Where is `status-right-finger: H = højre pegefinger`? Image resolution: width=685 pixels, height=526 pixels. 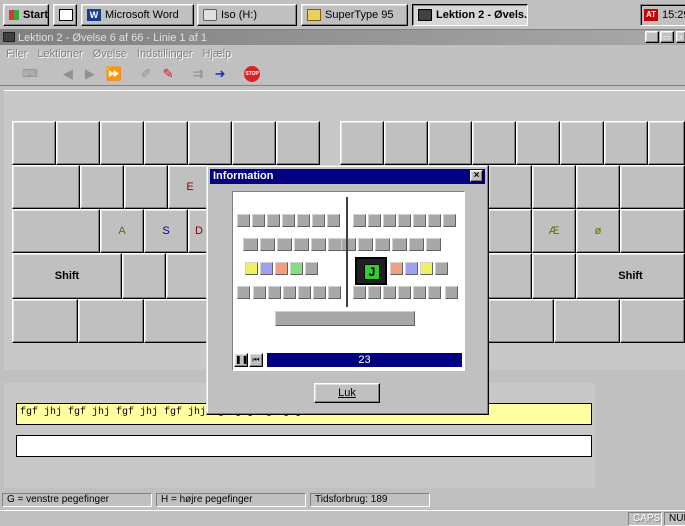
status-right-finger: H = højre pegefinger is located at coordinates (231, 500).